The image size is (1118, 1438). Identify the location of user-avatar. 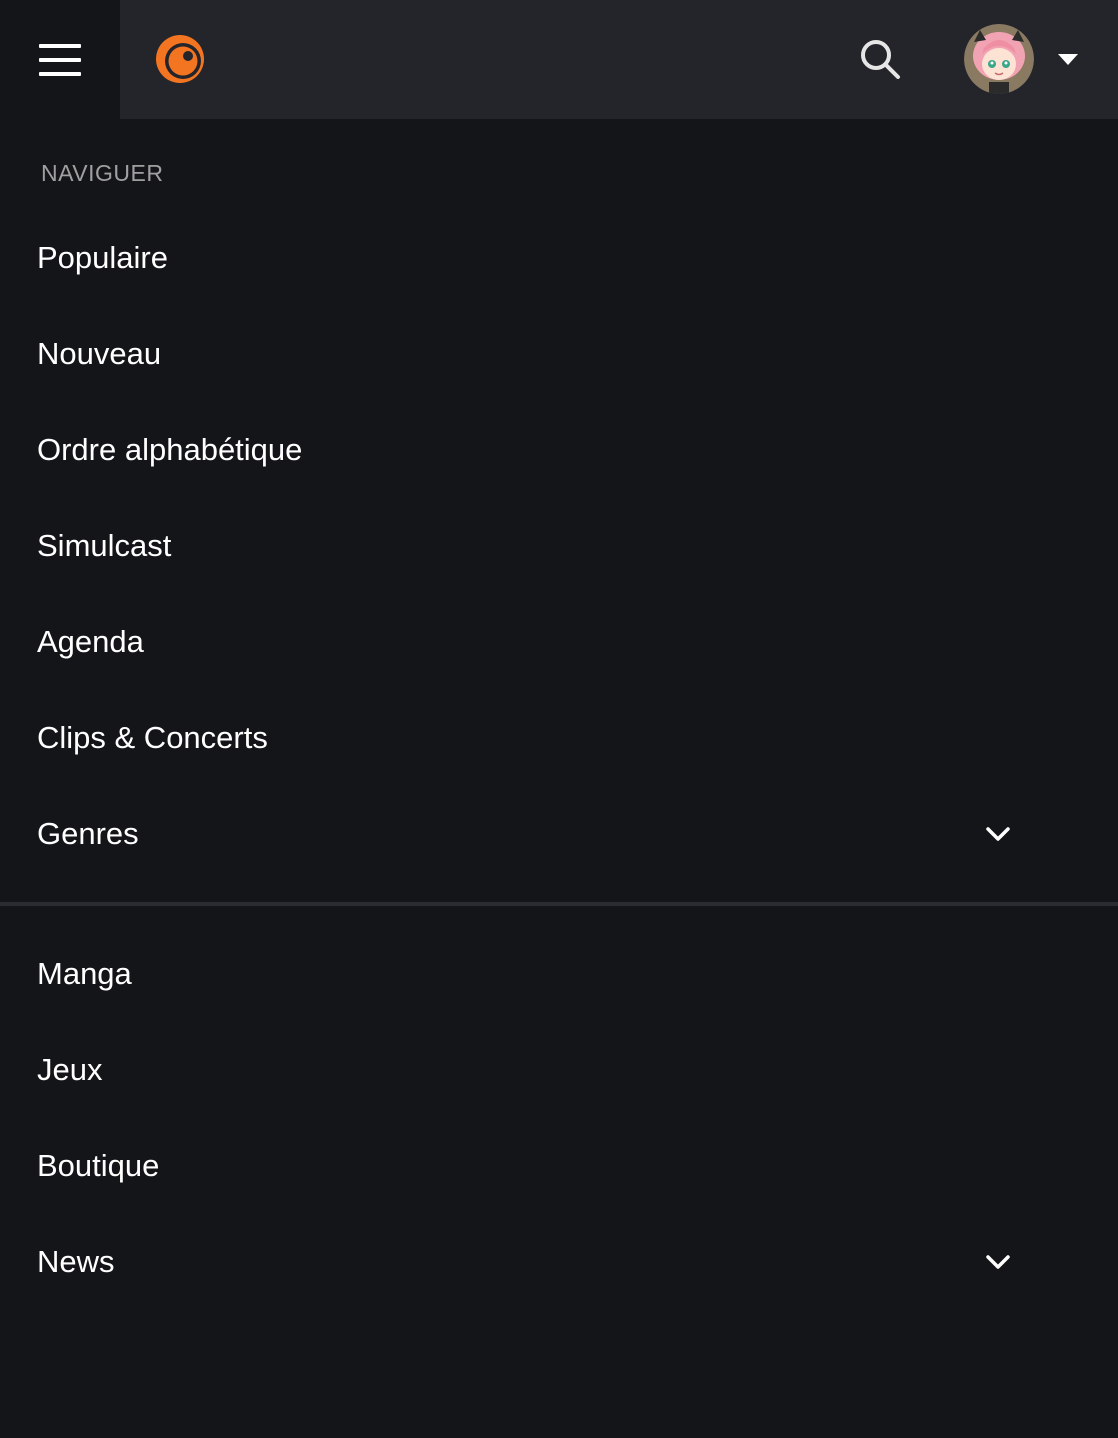
(999, 59).